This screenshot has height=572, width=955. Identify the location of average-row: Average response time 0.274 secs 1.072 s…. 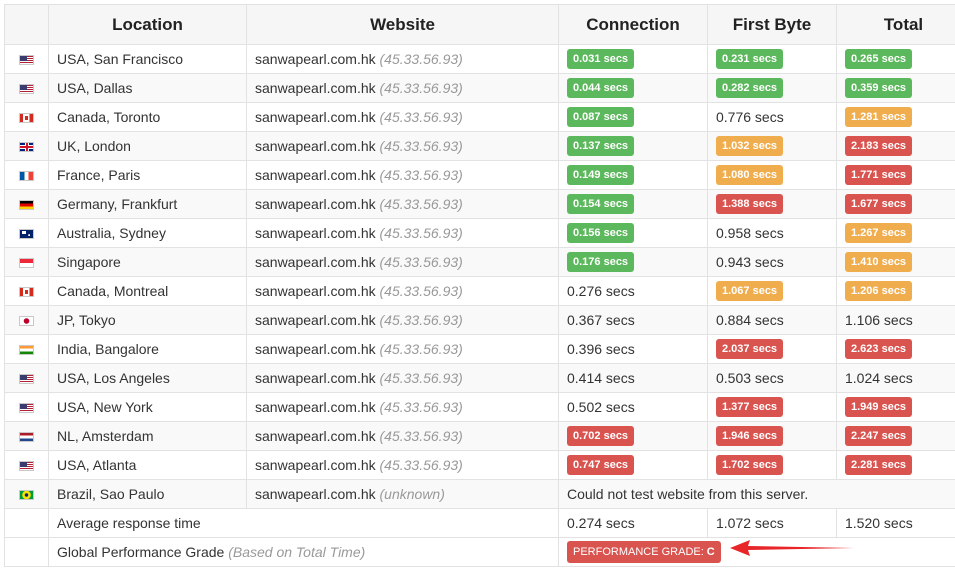
(479, 523).